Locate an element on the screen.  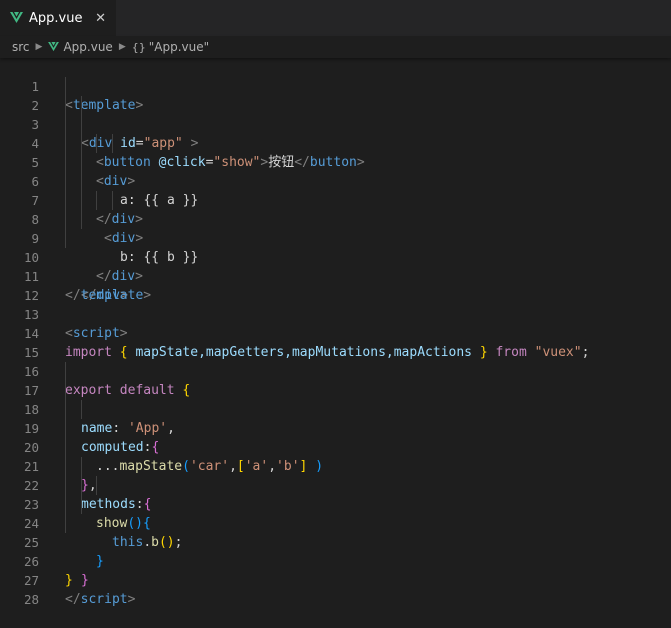
code-line: 25 } is located at coordinates (335, 551).